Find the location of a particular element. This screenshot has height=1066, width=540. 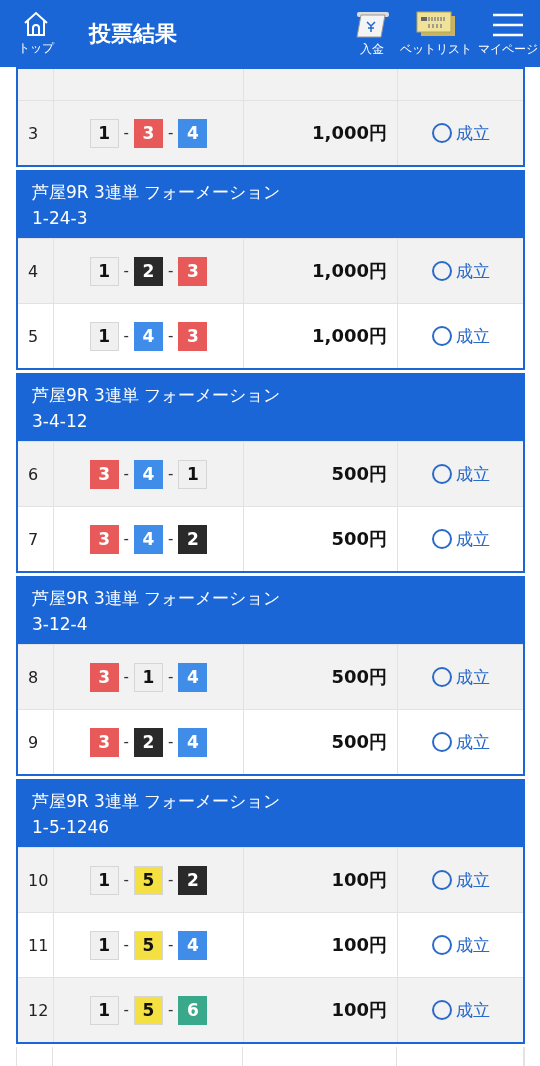

menu-icon is located at coordinates (508, 24).